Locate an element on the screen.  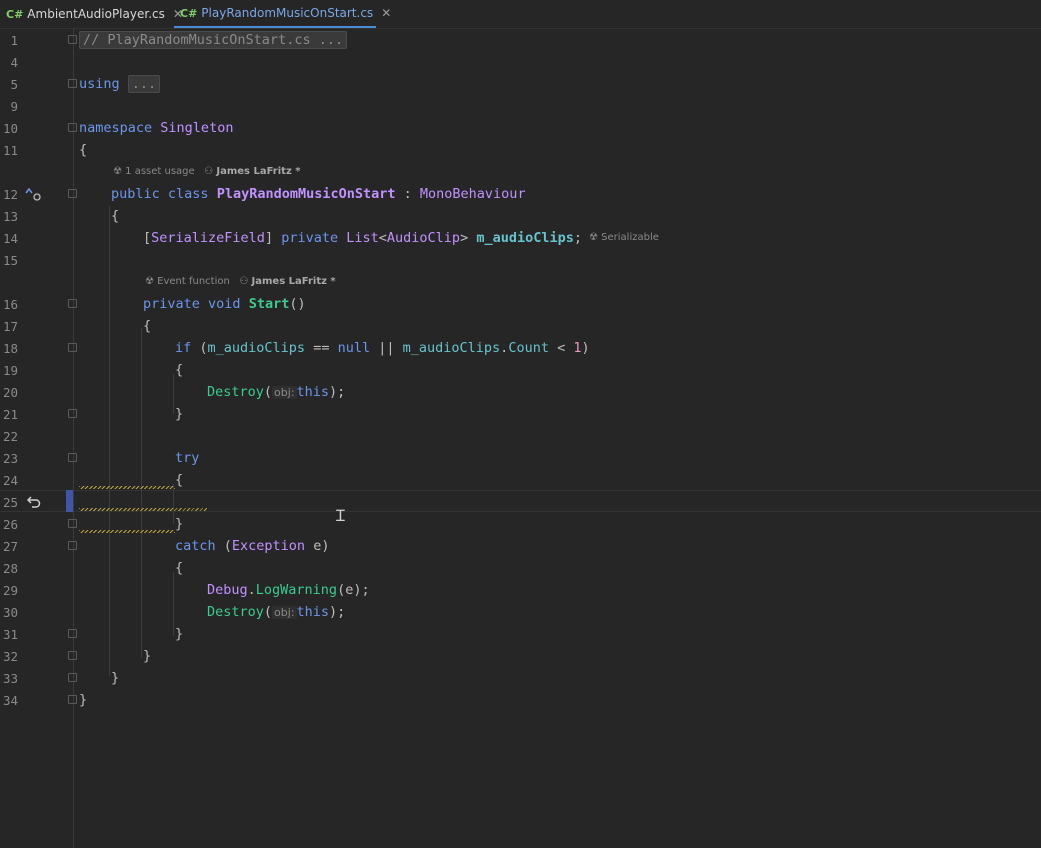
line-number: 34 is located at coordinates (10, 700).